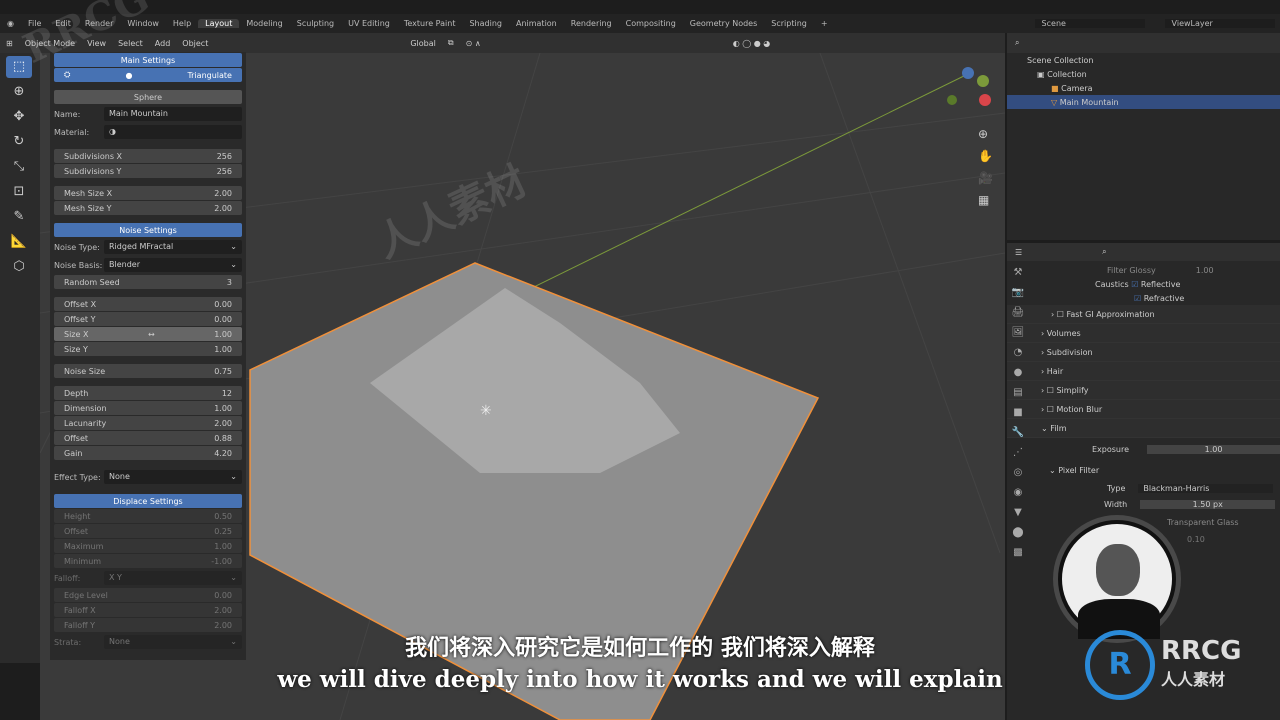 This screenshot has height=720, width=1280. I want to click on mesh-size-x-field: Mesh Size X 2.00, so click(148, 193).